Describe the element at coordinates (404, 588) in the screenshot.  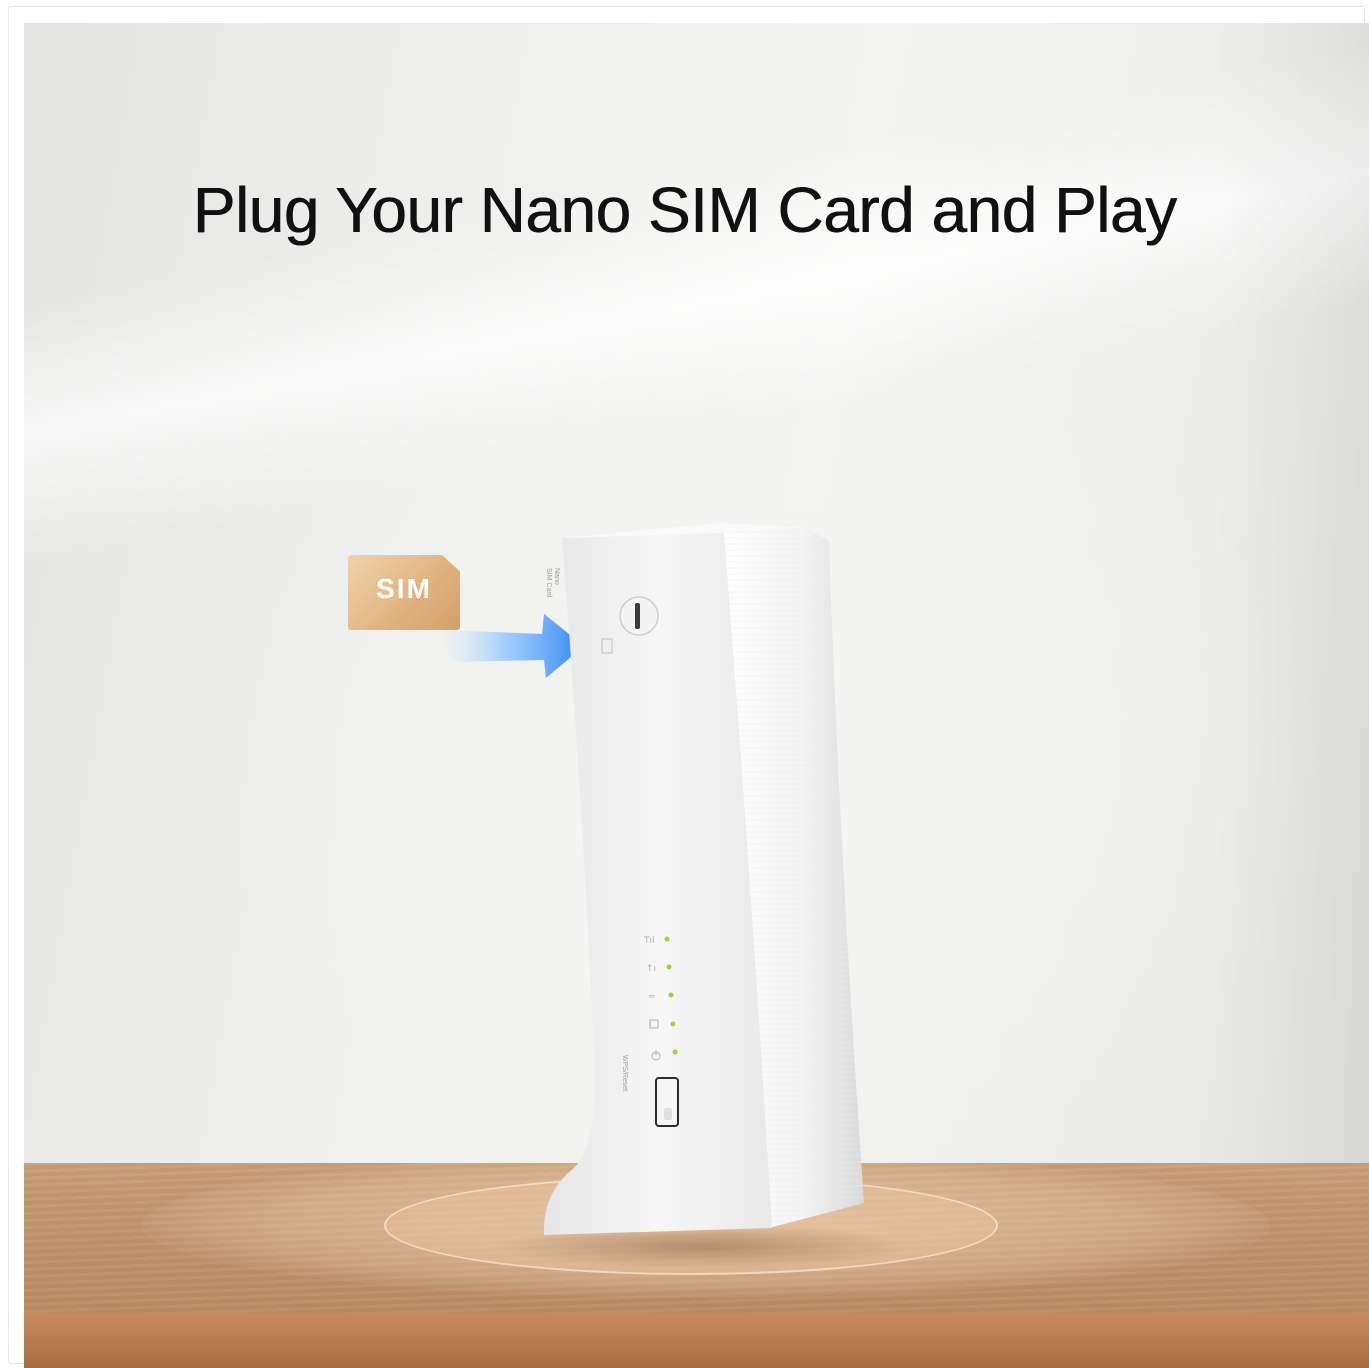
I see `sim-label: SIM` at that location.